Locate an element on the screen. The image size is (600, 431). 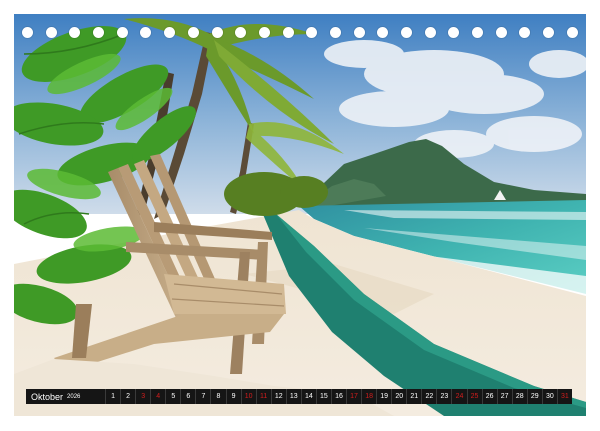
day-cell: 7 is located at coordinates (202, 396).